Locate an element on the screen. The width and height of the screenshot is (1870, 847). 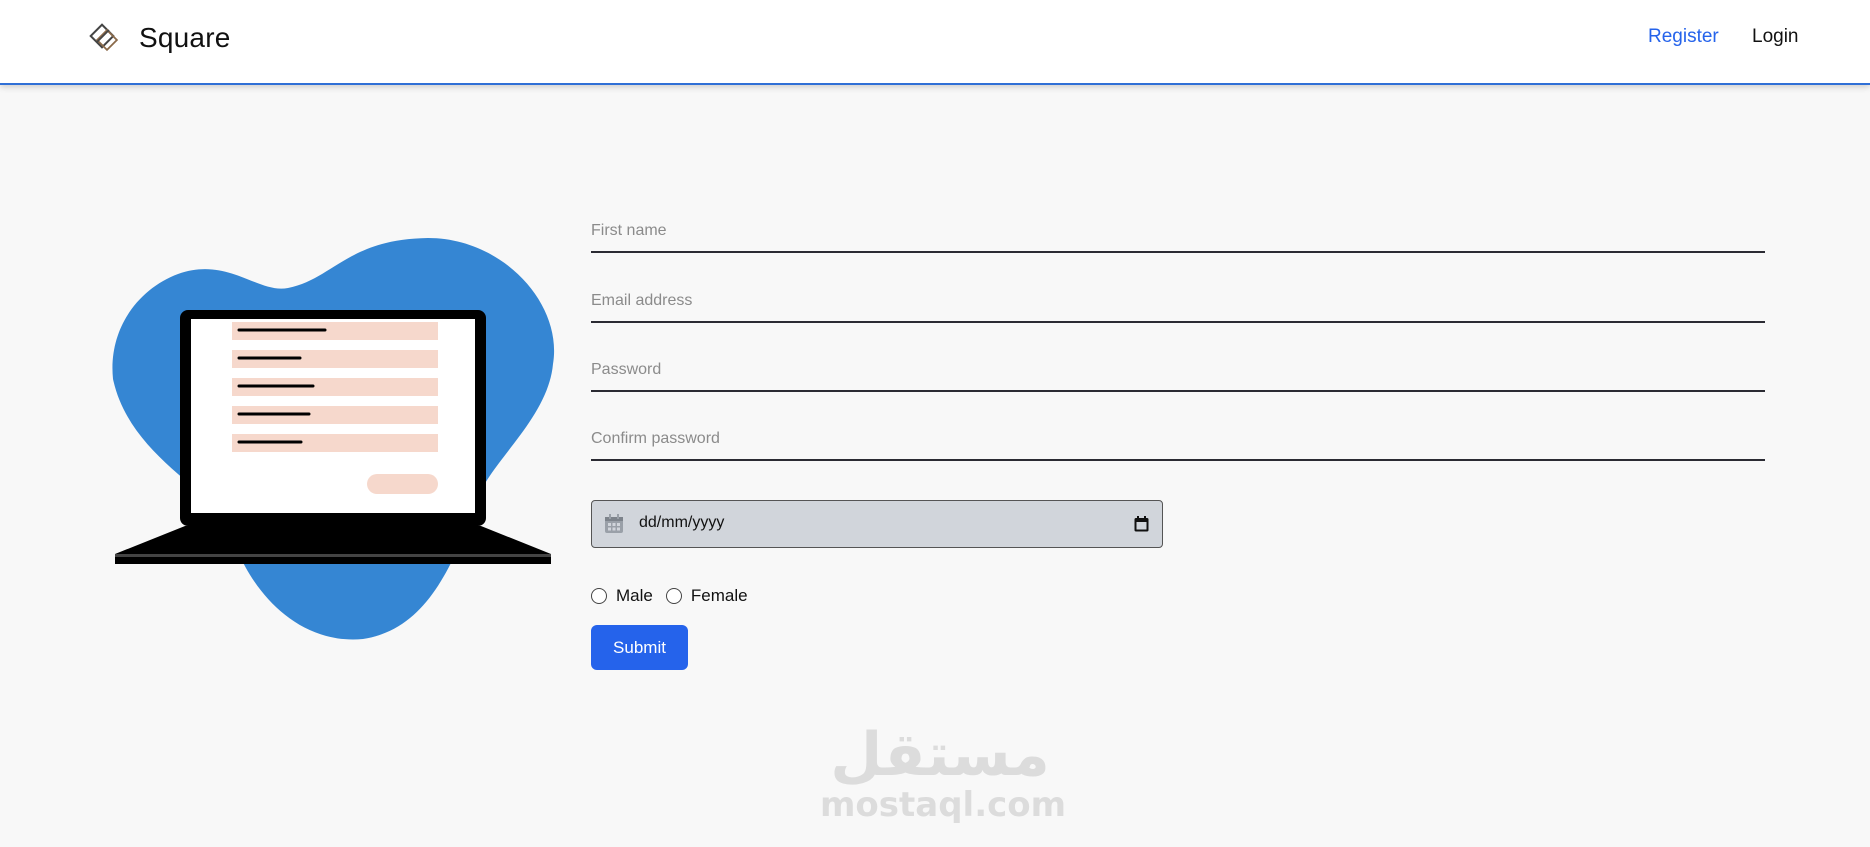
first-name-input is located at coordinates (1178, 231).